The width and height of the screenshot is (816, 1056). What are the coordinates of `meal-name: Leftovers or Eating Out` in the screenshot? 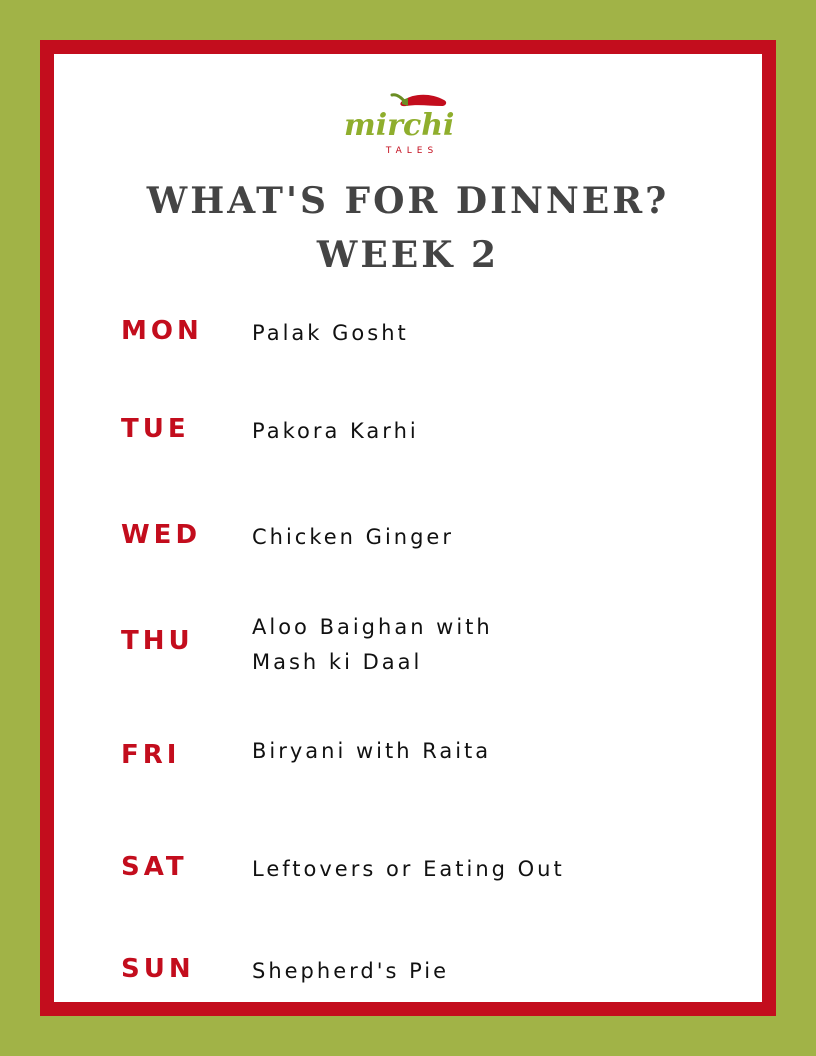 It's located at (408, 869).